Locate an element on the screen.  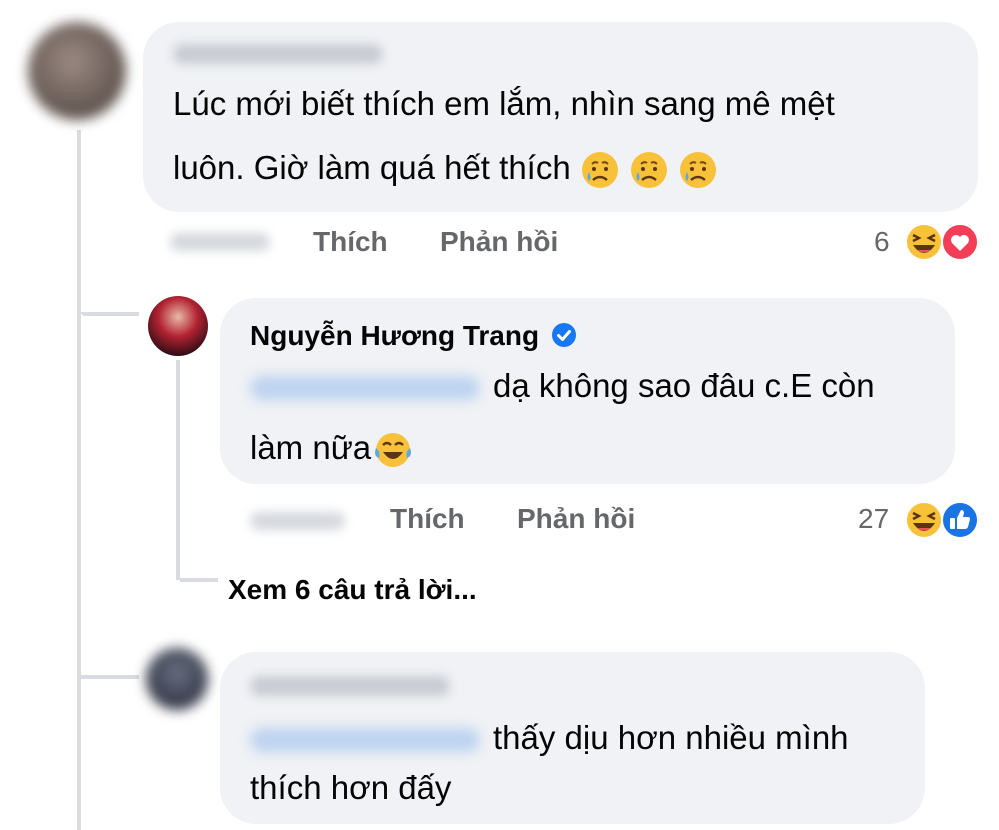
reaction-count: 6 is located at coordinates (882, 242).